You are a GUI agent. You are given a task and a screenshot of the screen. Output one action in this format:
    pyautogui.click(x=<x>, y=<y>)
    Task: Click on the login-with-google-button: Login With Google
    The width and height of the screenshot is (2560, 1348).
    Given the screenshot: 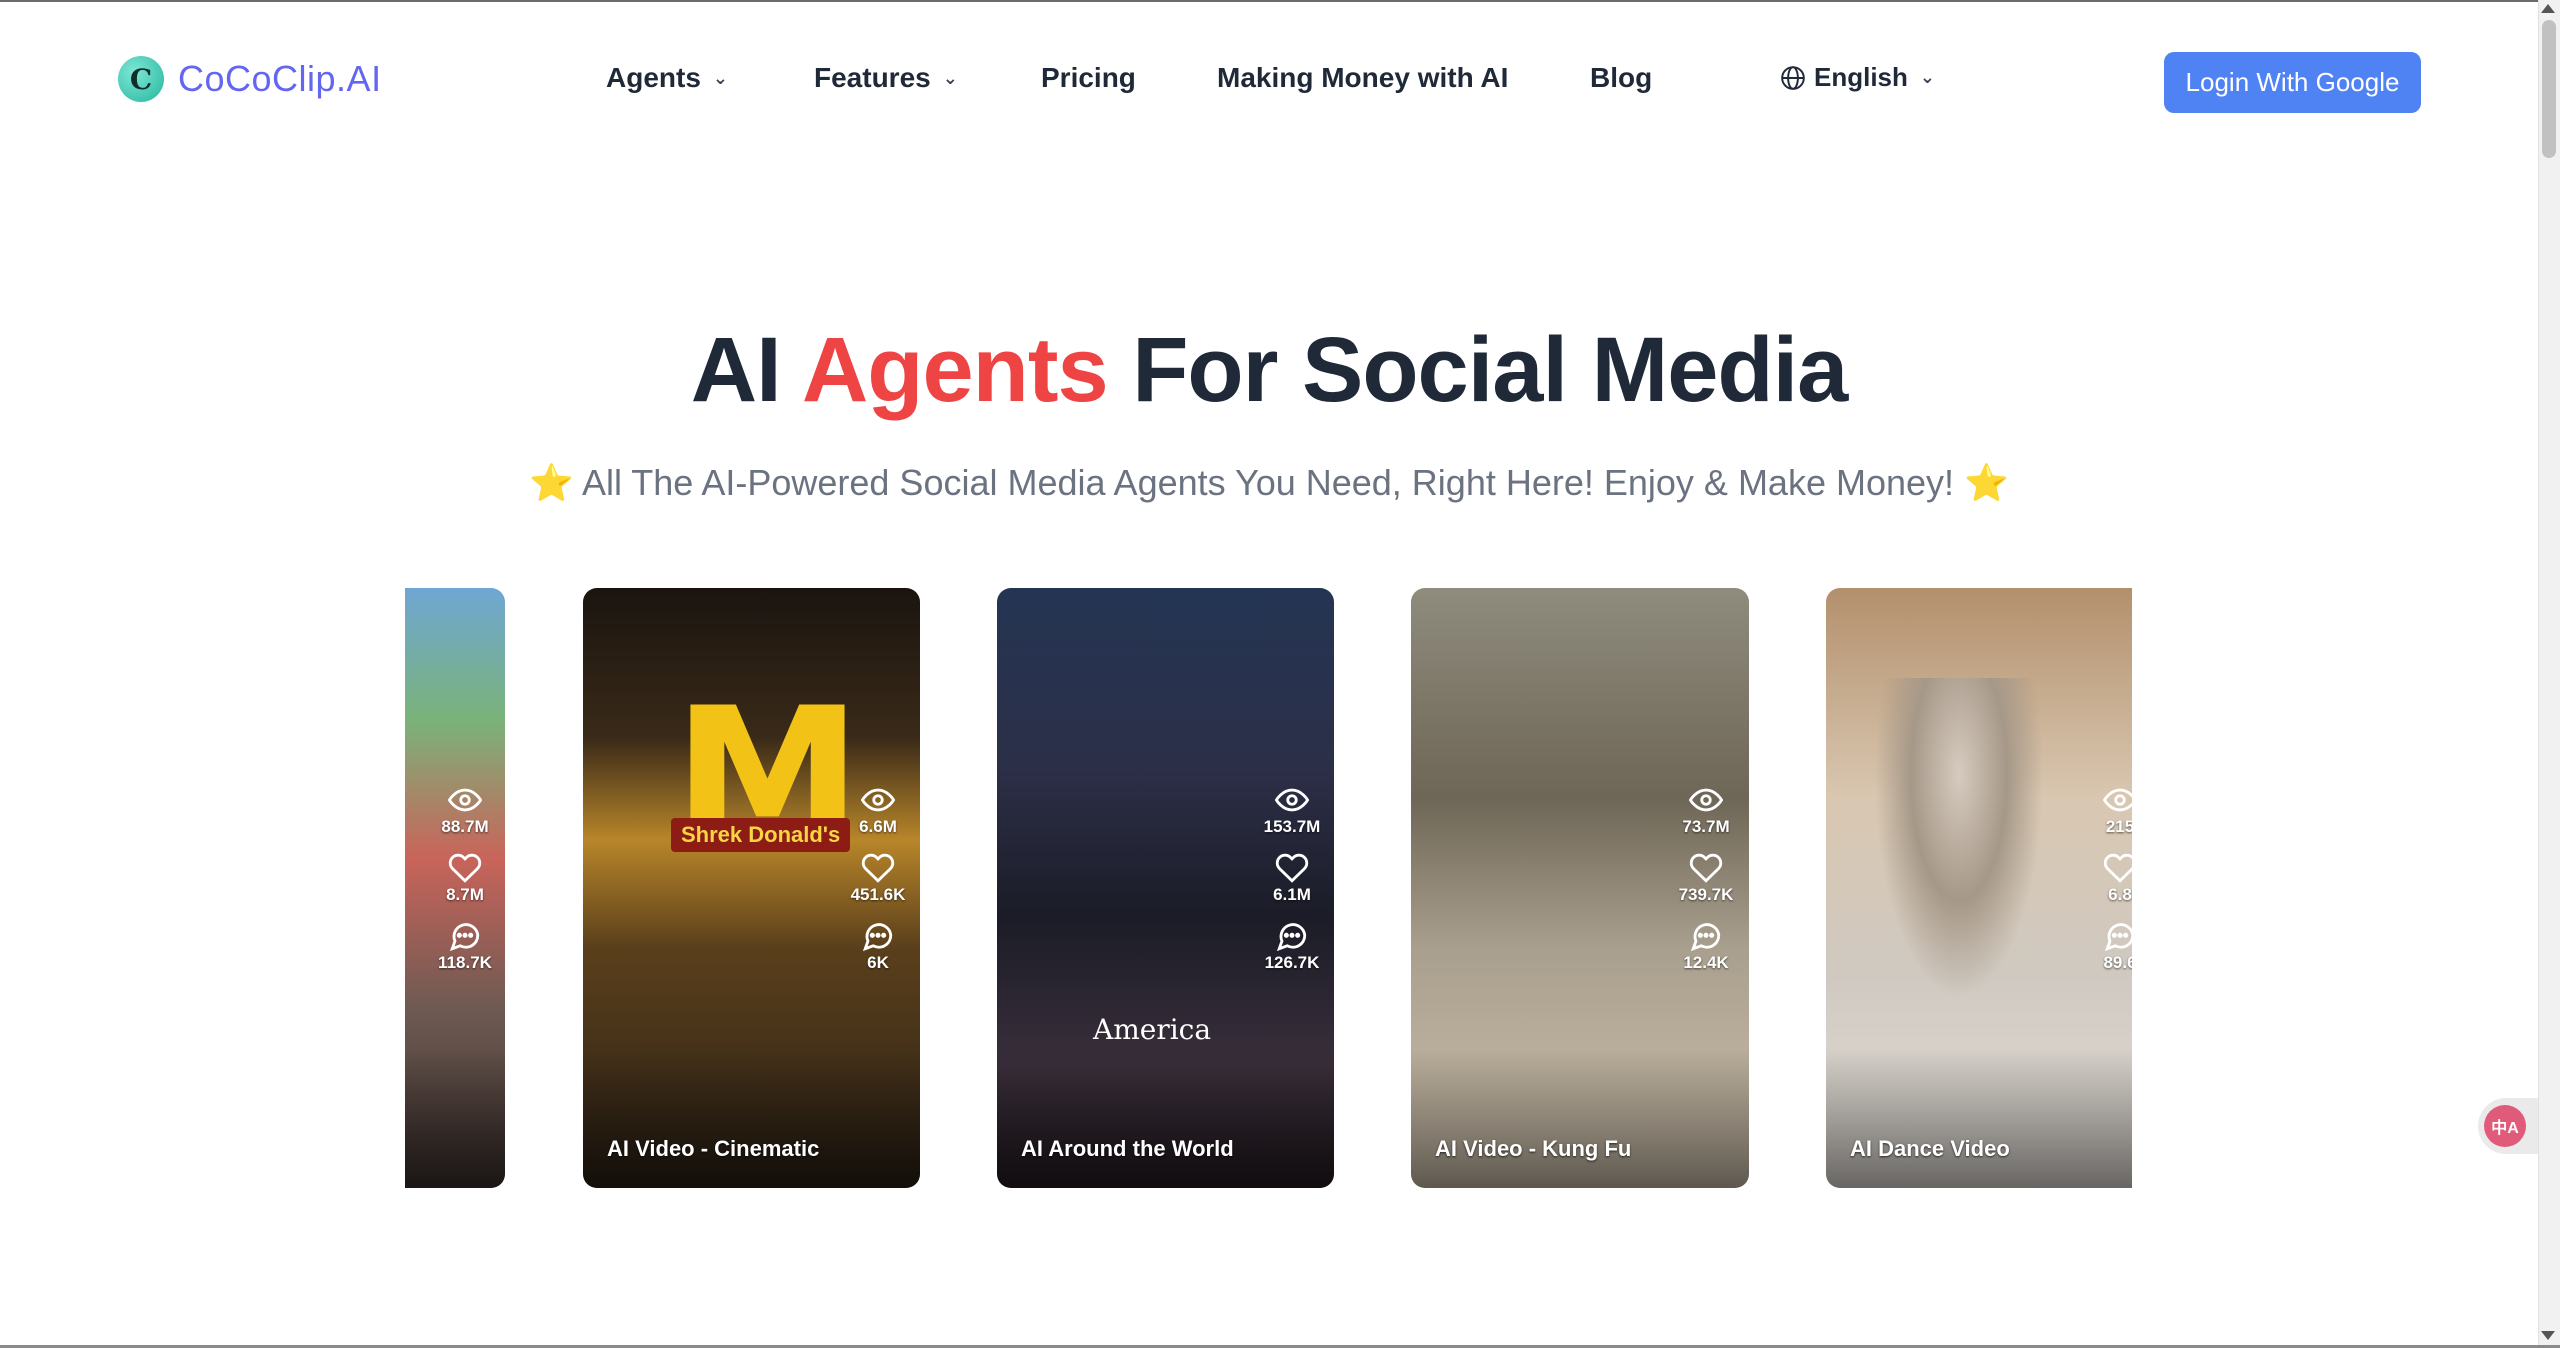 What is the action you would take?
    pyautogui.click(x=2292, y=82)
    